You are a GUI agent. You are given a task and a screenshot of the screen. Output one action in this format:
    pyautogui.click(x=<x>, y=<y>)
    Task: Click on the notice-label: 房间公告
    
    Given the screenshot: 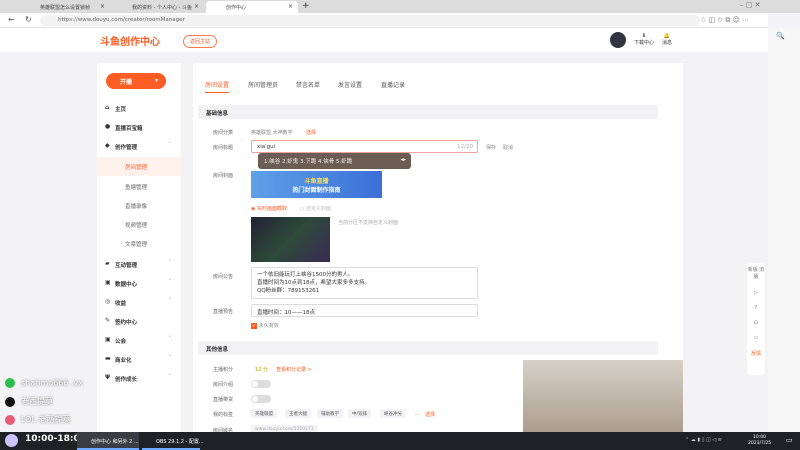 What is the action you would take?
    pyautogui.click(x=223, y=277)
    